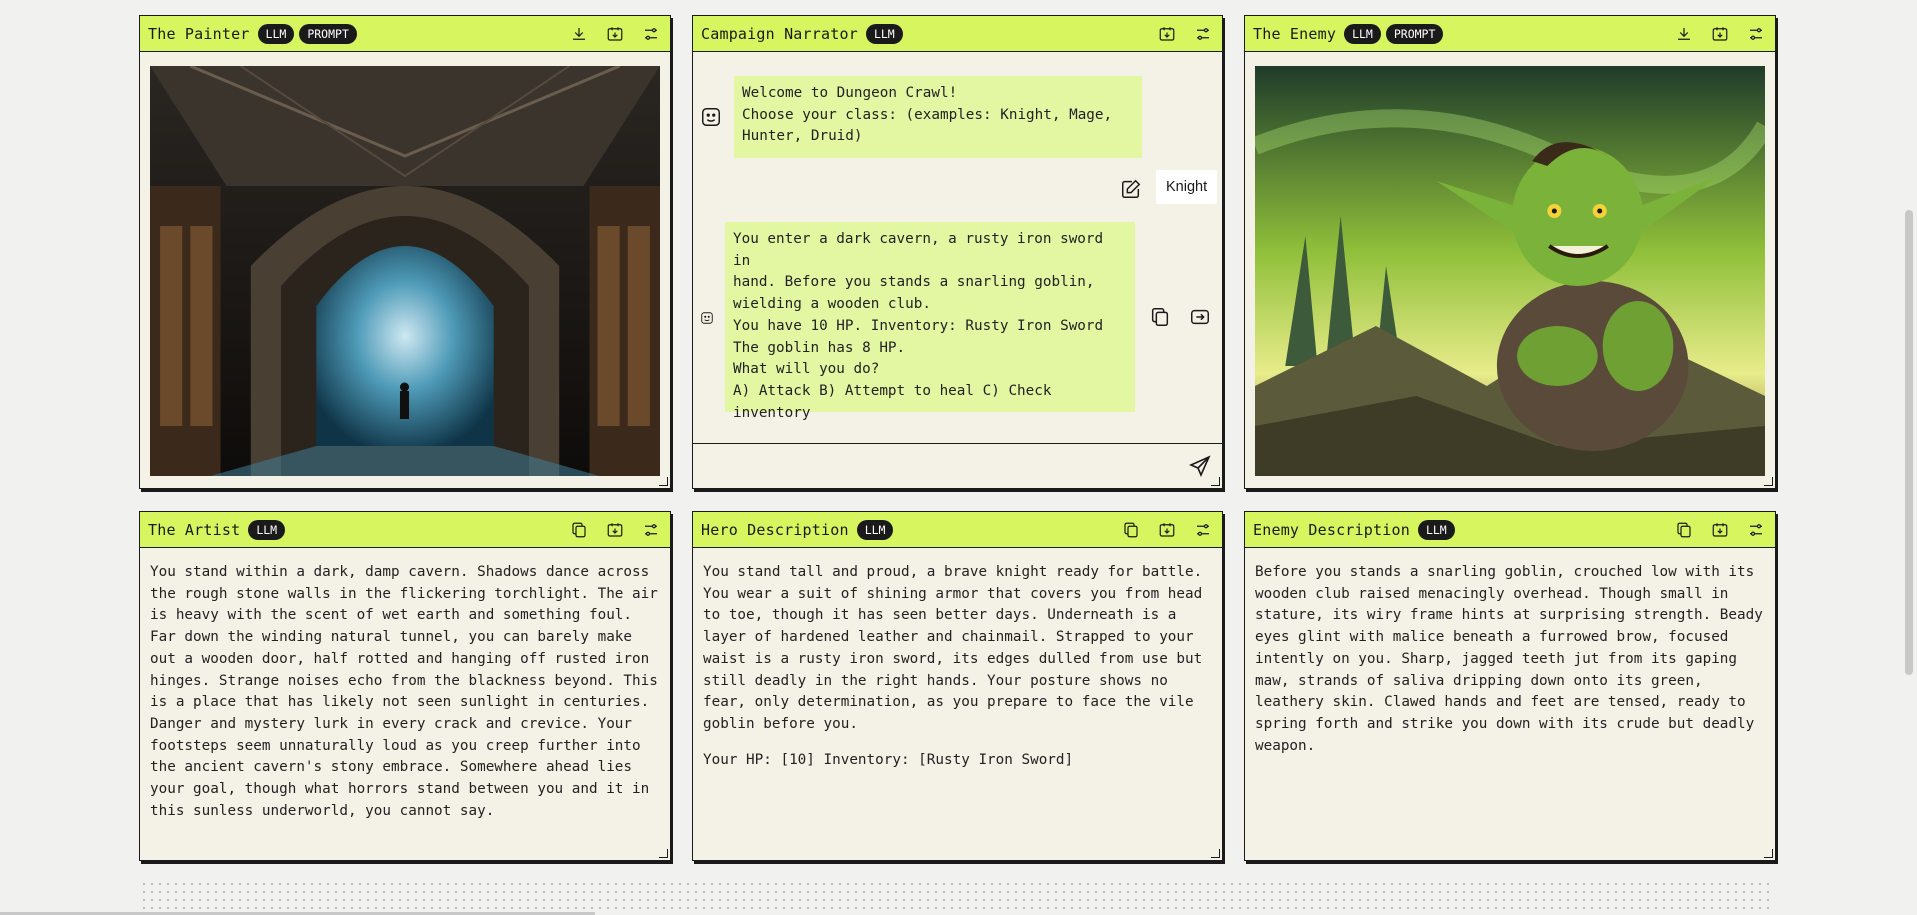  Describe the element at coordinates (1909, 442) in the screenshot. I see `scrollbar-thumb` at that location.